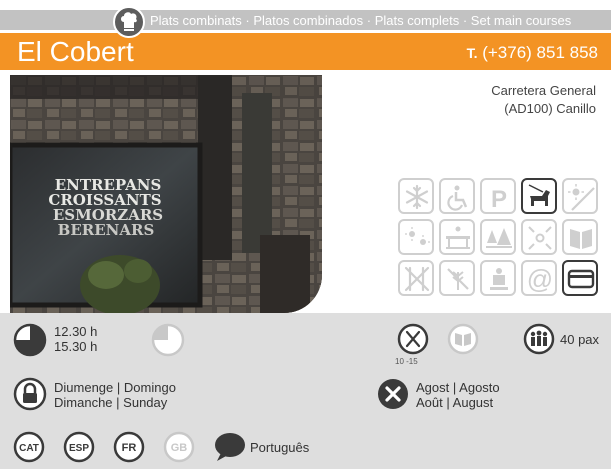 Image resolution: width=611 pixels, height=469 pixels. What do you see at coordinates (540, 52) in the screenshot?
I see `phone-value: (+376) 851 858` at bounding box center [540, 52].